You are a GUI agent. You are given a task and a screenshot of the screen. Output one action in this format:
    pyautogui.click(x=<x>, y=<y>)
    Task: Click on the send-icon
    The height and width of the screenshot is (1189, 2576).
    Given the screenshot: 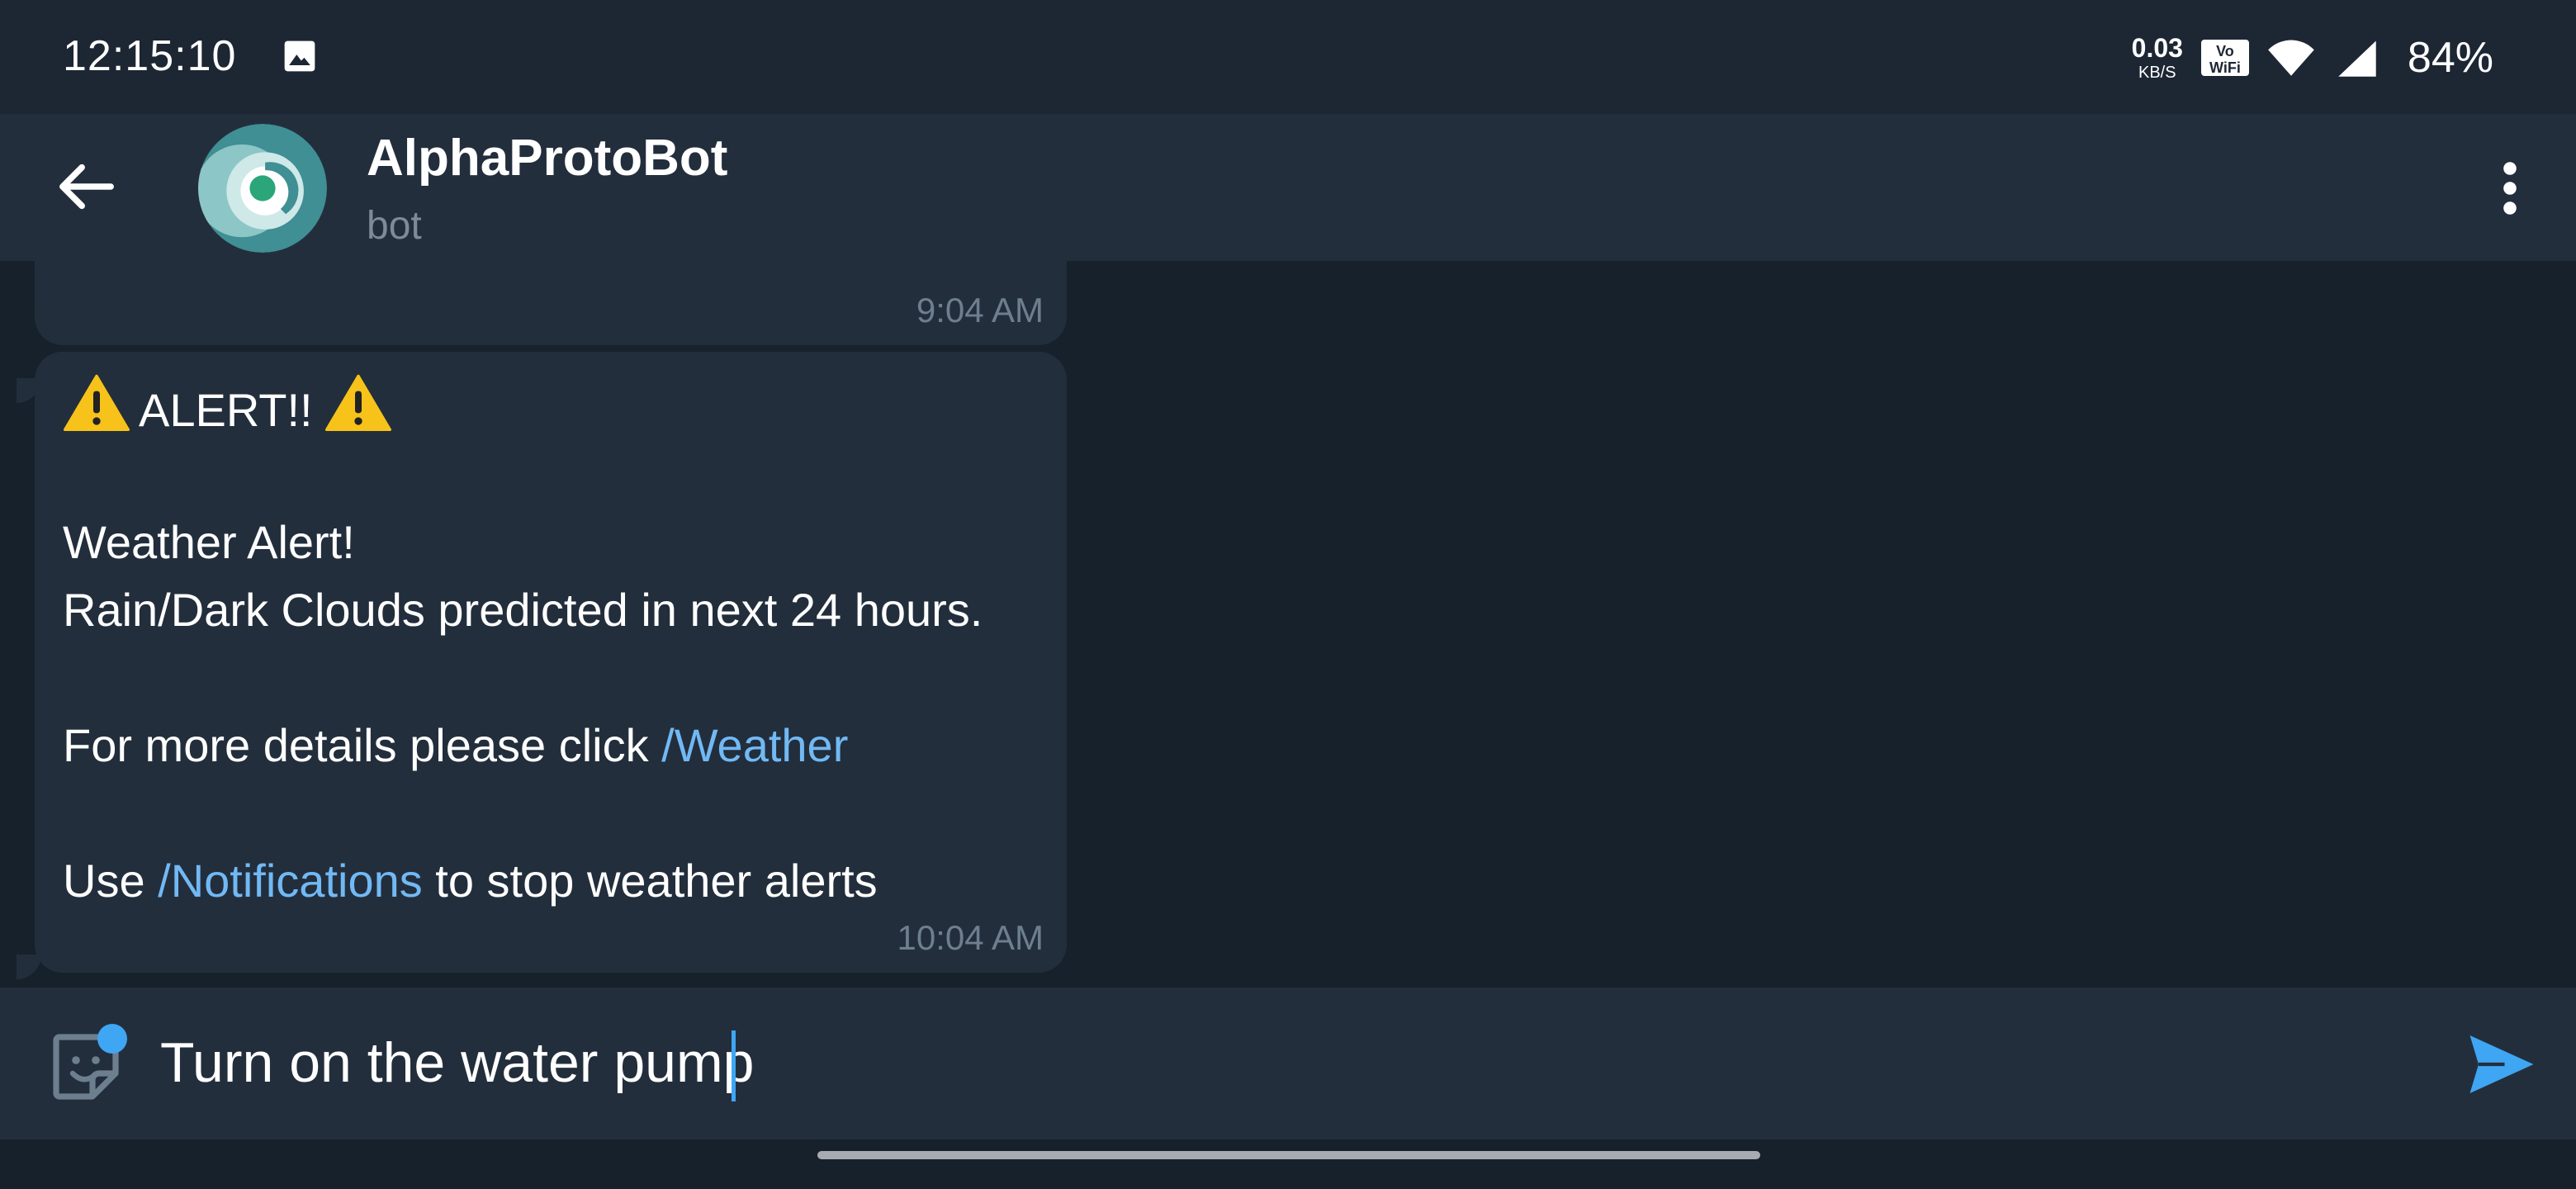 What is the action you would take?
    pyautogui.click(x=2501, y=1064)
    